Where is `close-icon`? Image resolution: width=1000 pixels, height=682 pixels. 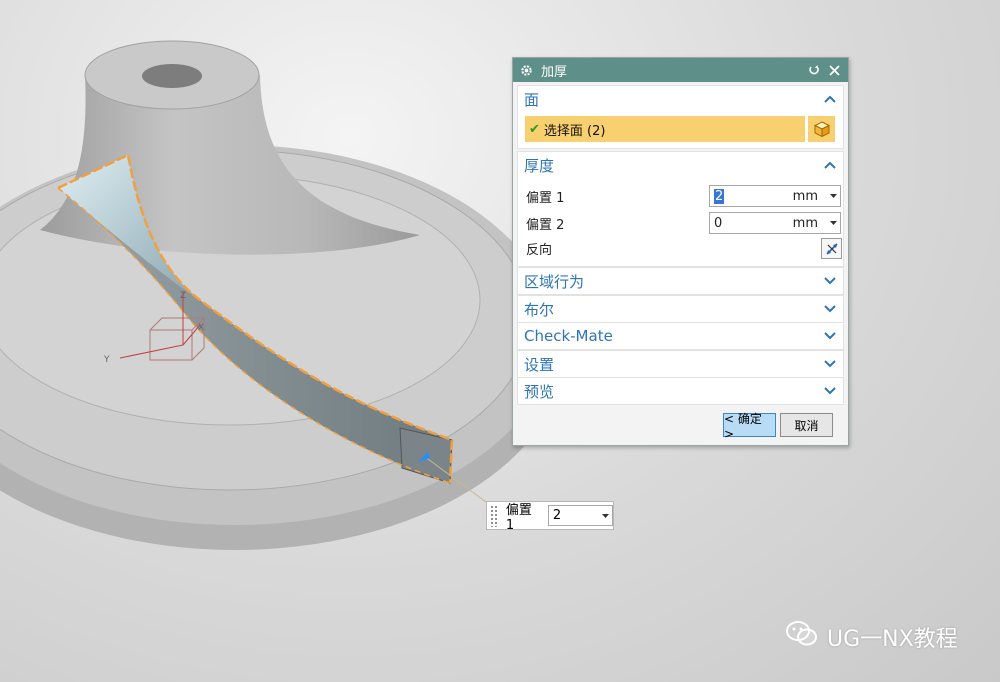
close-icon is located at coordinates (834, 70).